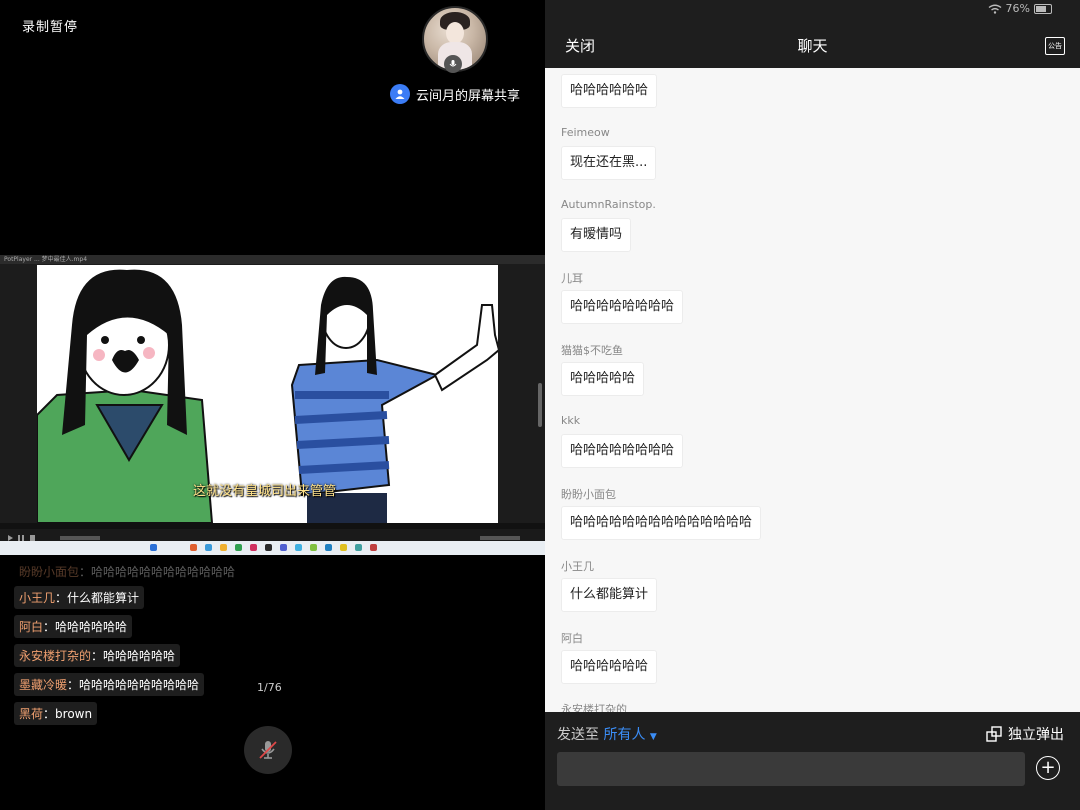 The image size is (1080, 810). What do you see at coordinates (1048, 768) in the screenshot?
I see `plus-icon: +` at bounding box center [1048, 768].